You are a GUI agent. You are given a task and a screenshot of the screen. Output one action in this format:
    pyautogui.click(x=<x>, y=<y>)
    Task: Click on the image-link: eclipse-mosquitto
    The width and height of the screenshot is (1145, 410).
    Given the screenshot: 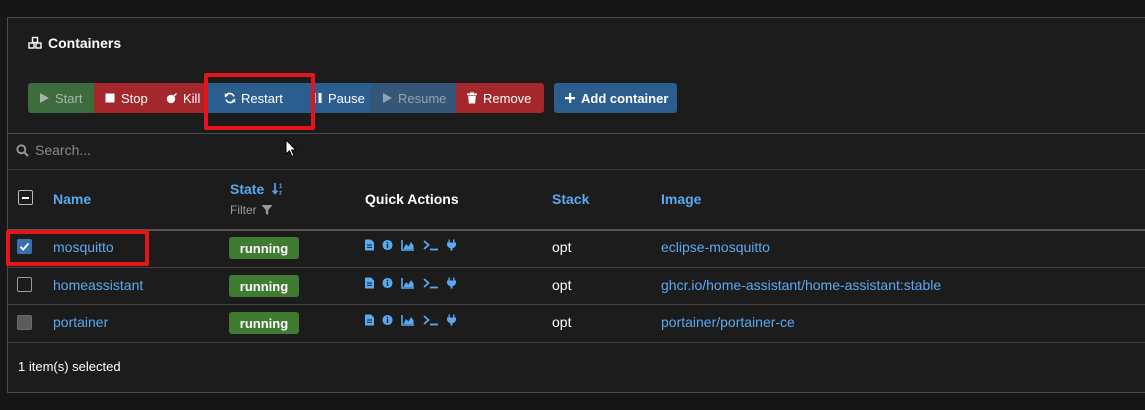 What is the action you would take?
    pyautogui.click(x=715, y=247)
    